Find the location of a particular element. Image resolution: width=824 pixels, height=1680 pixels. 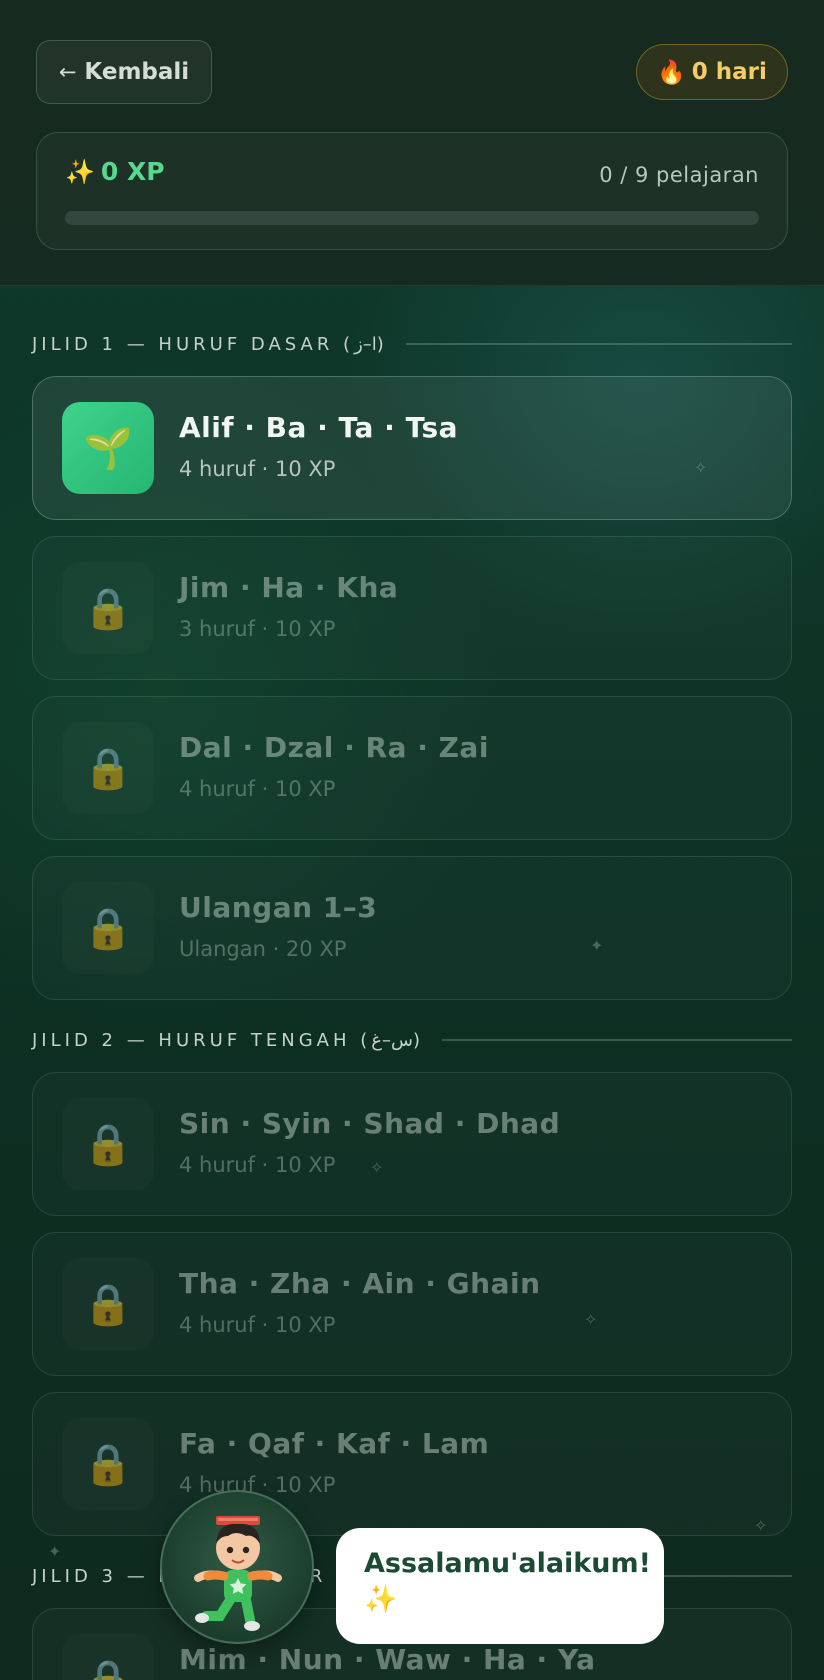

section-title-jilid-1: JILID 1 — HURUF DASAR (ا–ز) is located at coordinates (412, 344).